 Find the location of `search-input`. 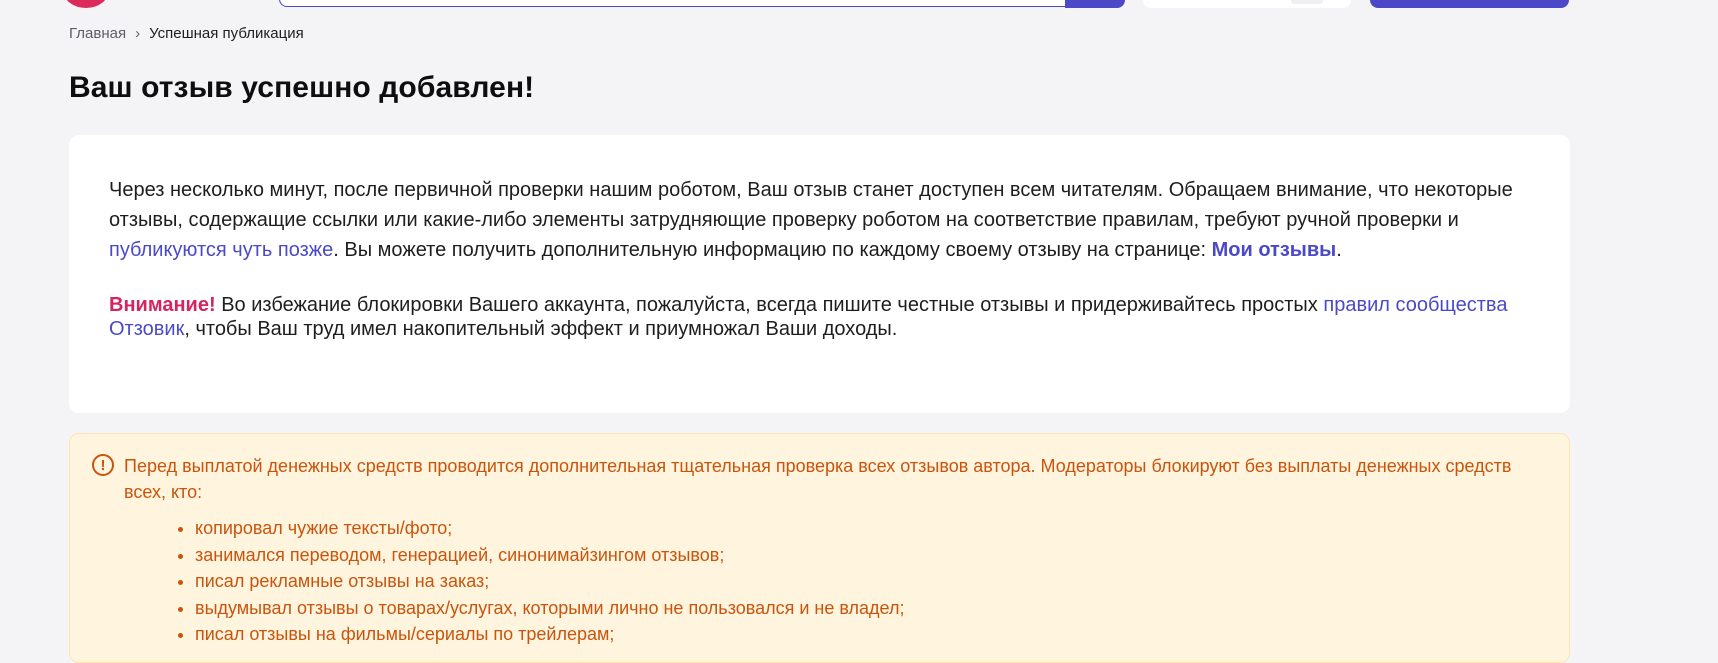

search-input is located at coordinates (674, 3).